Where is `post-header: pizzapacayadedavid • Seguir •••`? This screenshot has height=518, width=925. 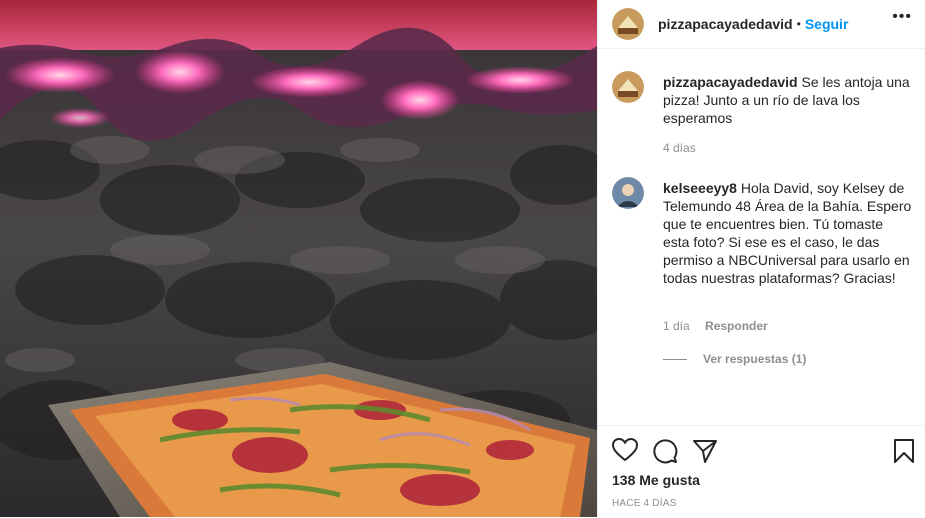 post-header: pizzapacayadedavid • Seguir ••• is located at coordinates (761, 24).